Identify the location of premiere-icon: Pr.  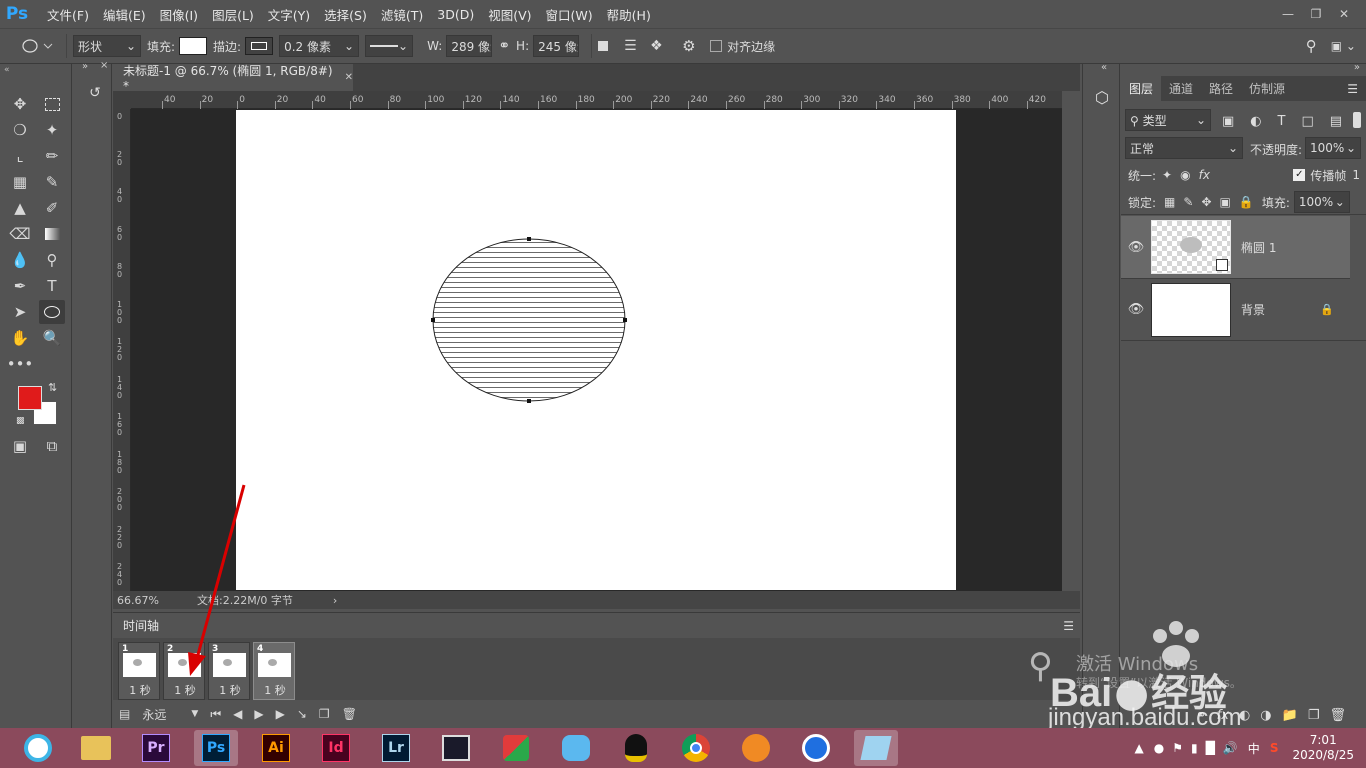
(156, 748).